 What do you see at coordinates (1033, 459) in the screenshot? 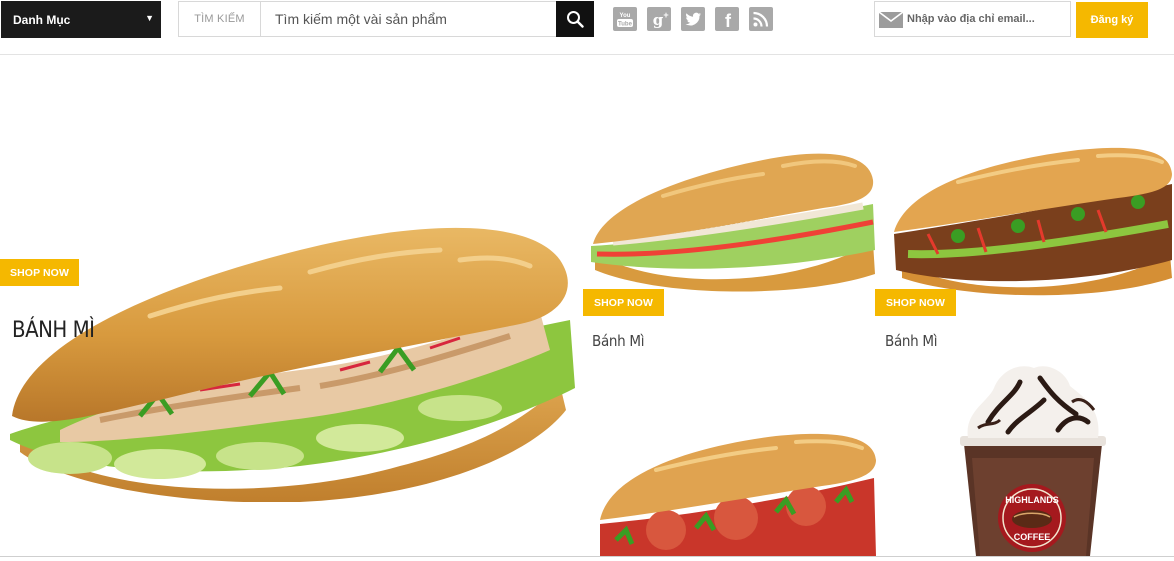
I see `product-4-image: HIGHLANDS COFFEE` at bounding box center [1033, 459].